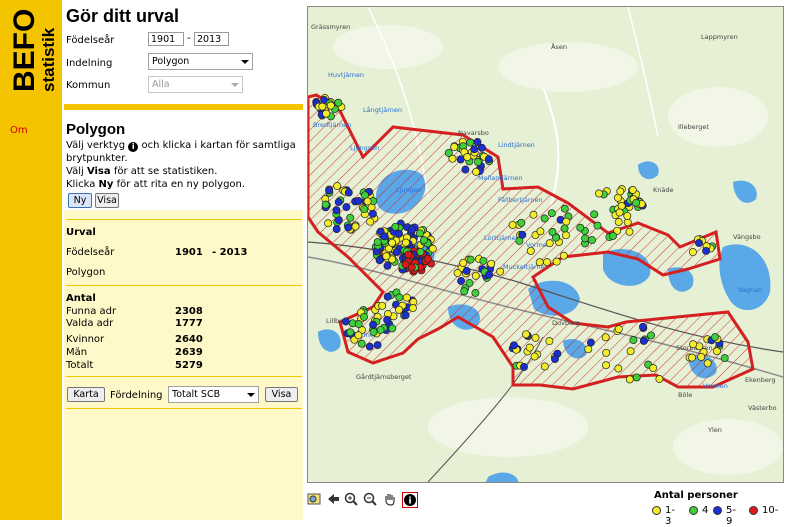 This screenshot has height=527, width=788. What do you see at coordinates (409, 190) in the screenshot?
I see `place-label: Ljungen` at bounding box center [409, 190].